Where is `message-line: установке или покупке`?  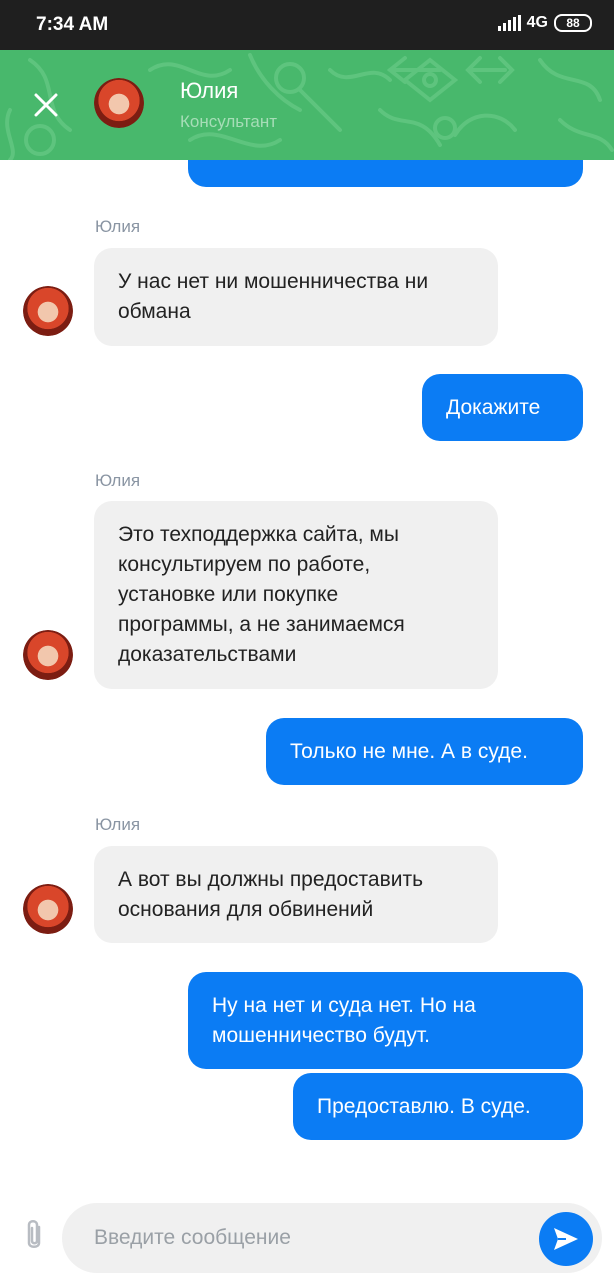 message-line: установке или покупке is located at coordinates (228, 594).